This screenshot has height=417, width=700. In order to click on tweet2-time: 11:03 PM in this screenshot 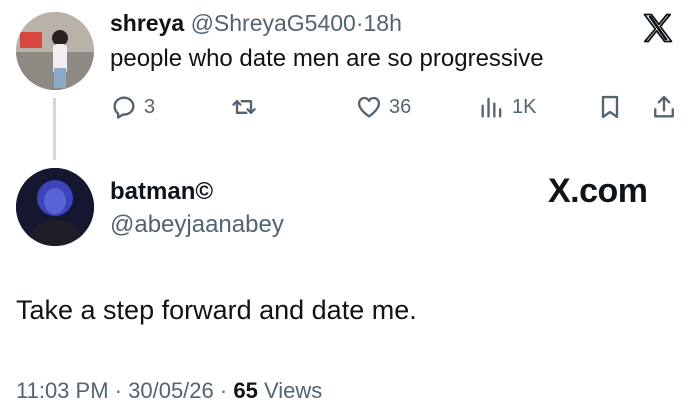, I will do `click(62, 390)`.